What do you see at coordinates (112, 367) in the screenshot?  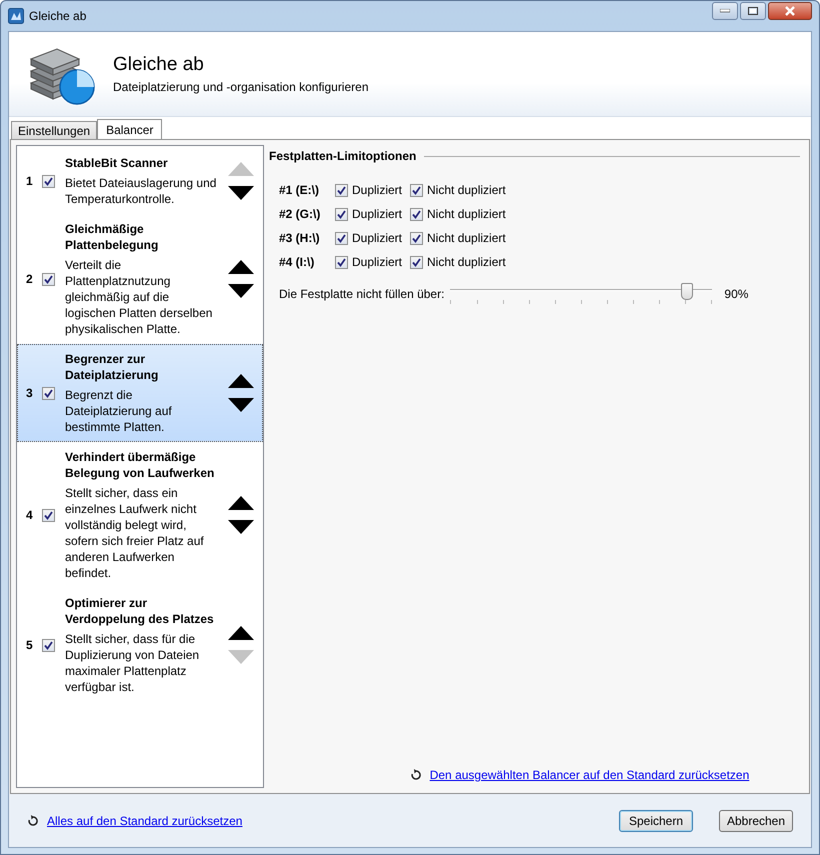 I see `balancer-title: Begrenzer zur Dateiplatzierung` at bounding box center [112, 367].